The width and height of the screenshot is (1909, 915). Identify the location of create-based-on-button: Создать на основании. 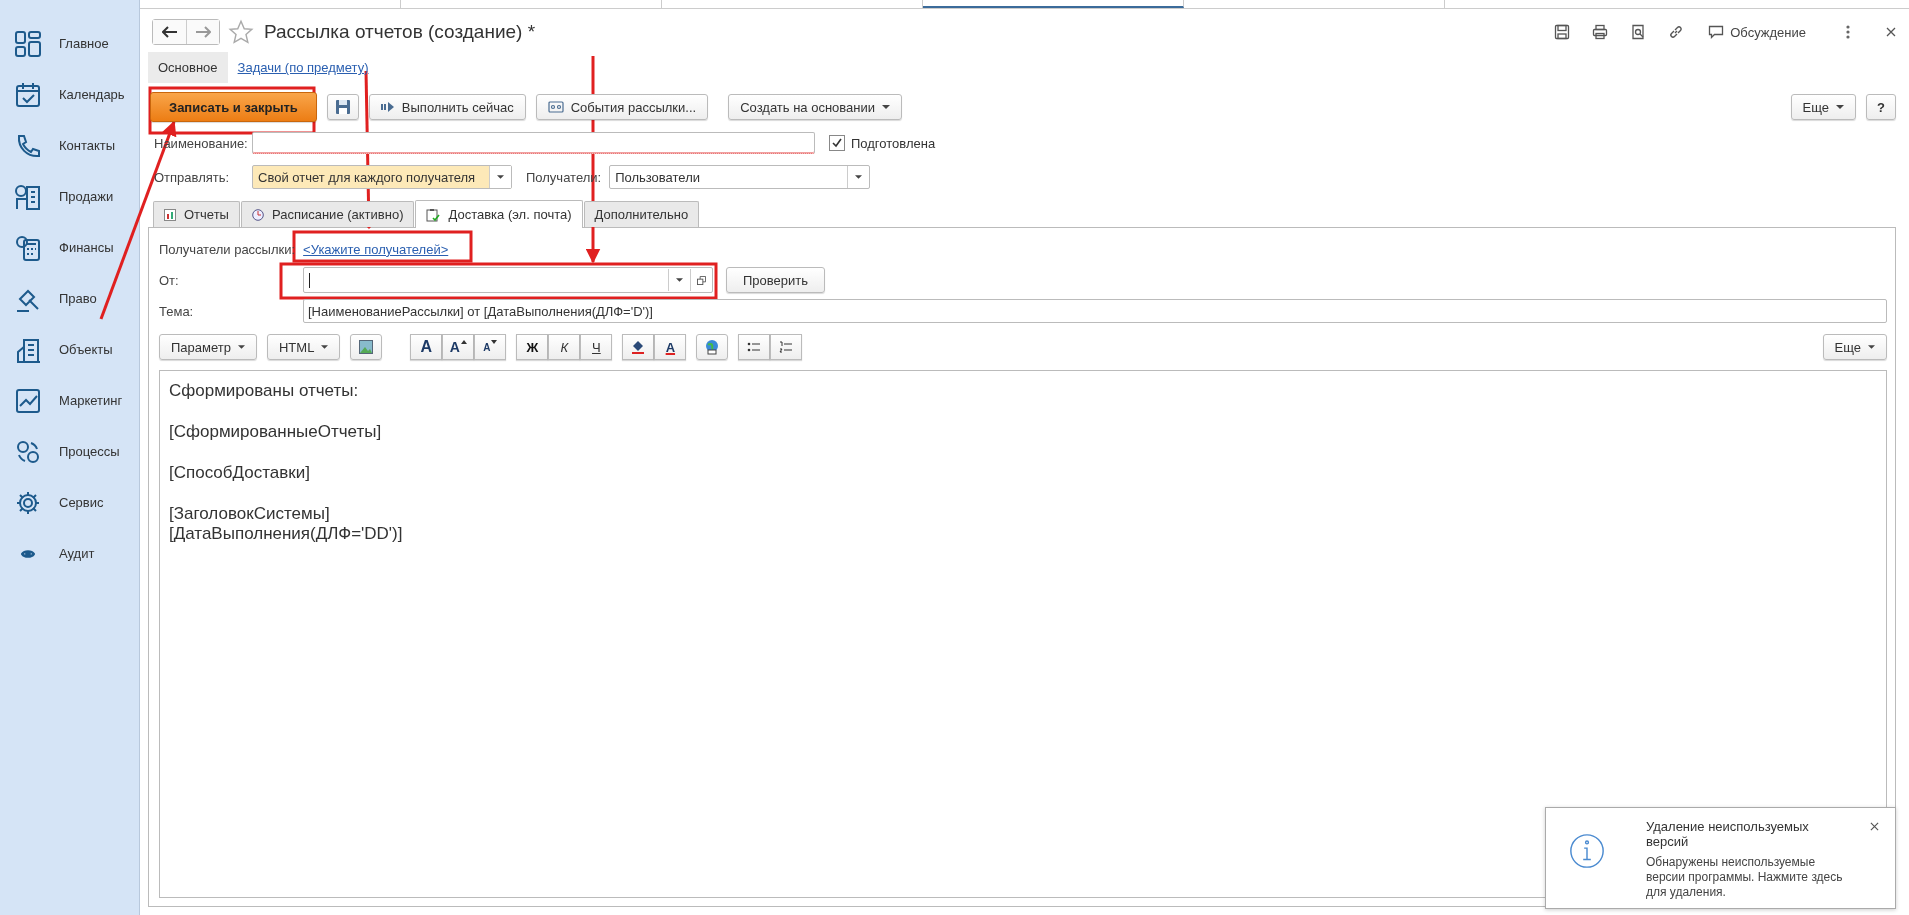
(815, 107).